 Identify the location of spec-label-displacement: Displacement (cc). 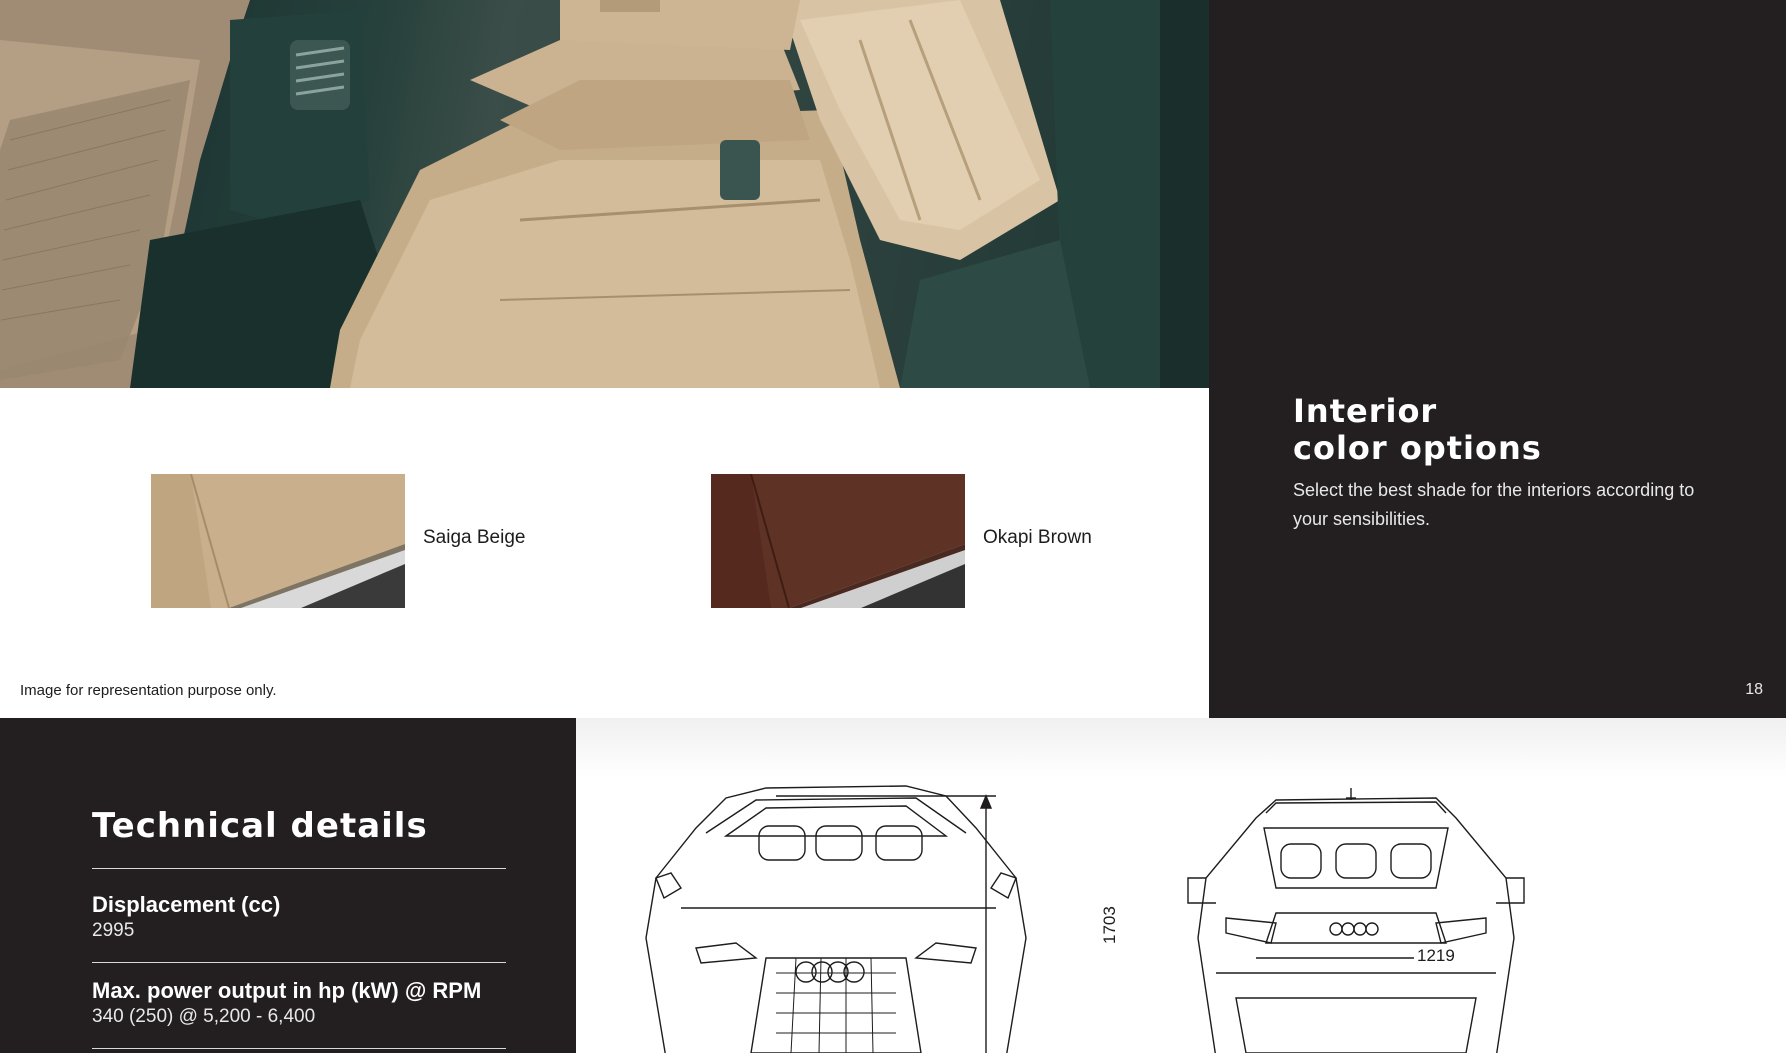
(186, 904).